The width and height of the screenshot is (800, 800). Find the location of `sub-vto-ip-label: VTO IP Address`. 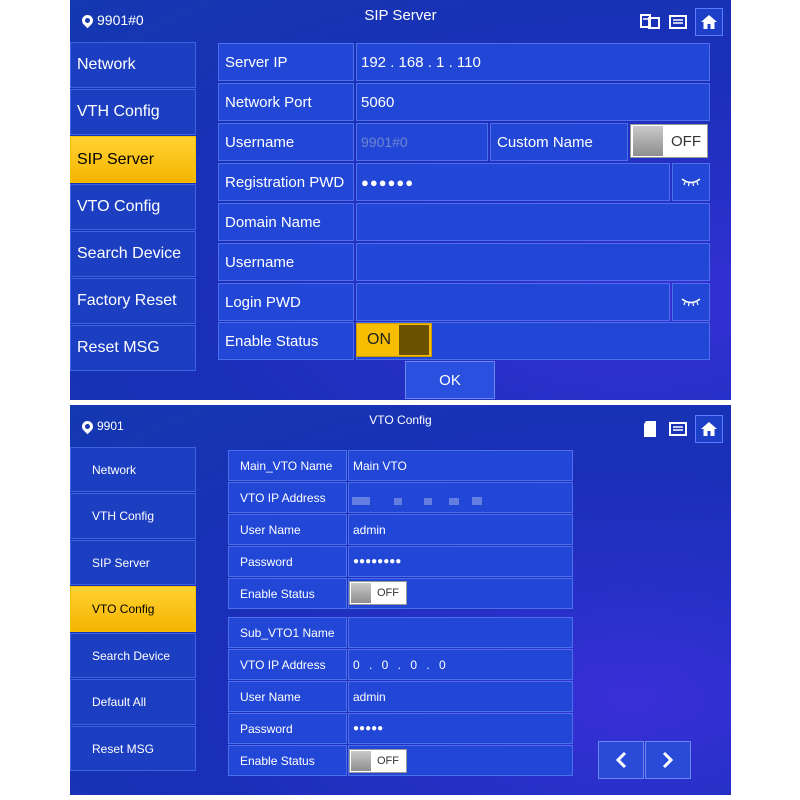

sub-vto-ip-label: VTO IP Address is located at coordinates (287, 664).